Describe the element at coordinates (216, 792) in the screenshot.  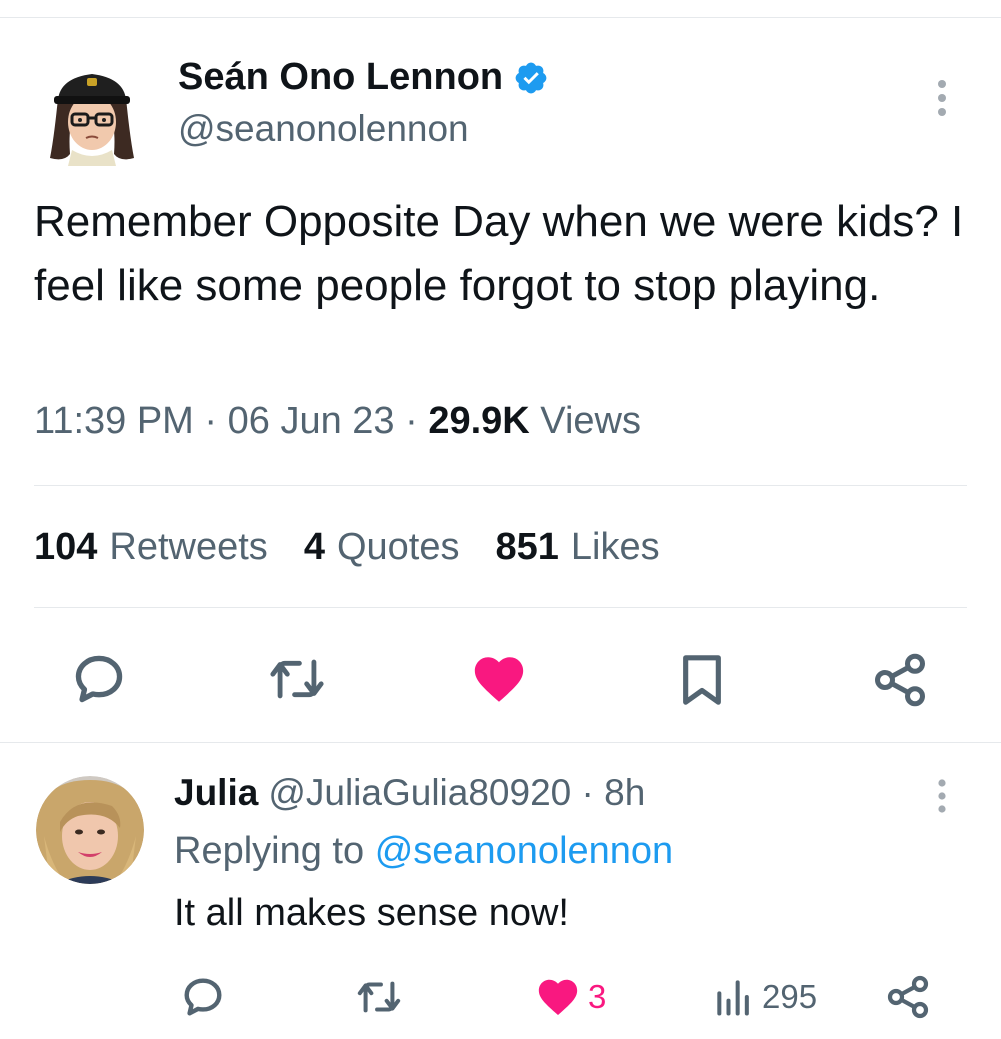
I see `reply-author-name: Julia` at that location.